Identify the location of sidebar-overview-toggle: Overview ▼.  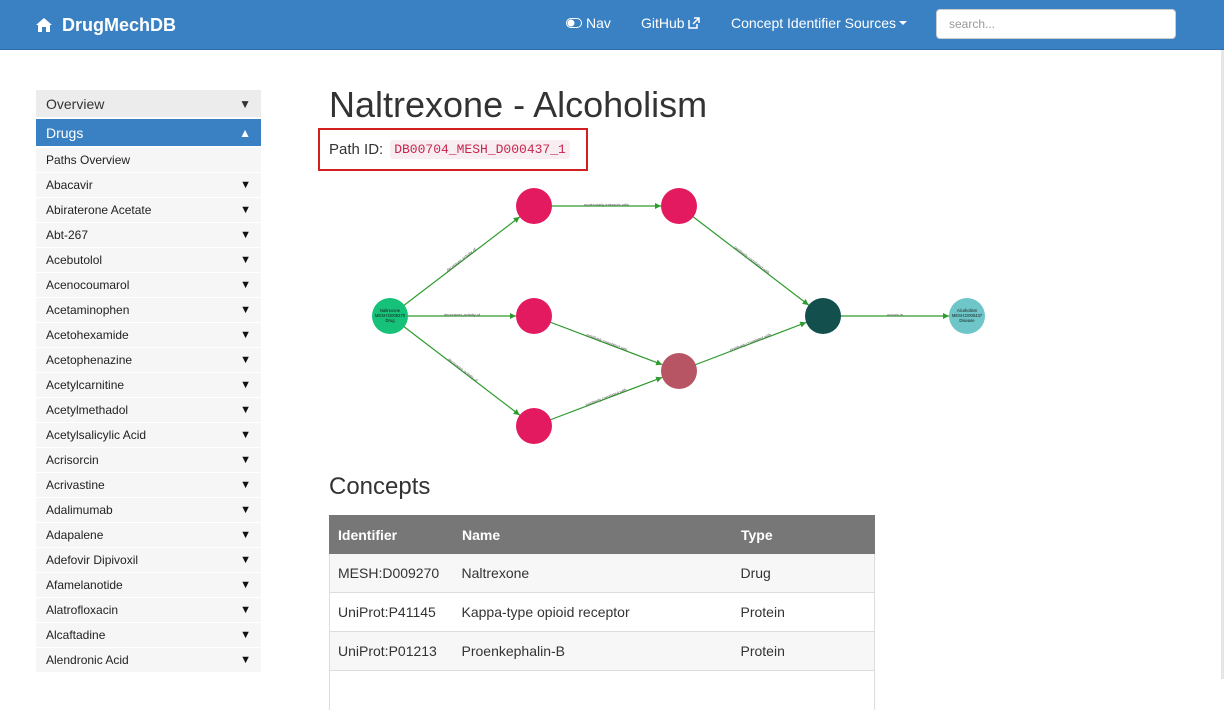
(148, 103).